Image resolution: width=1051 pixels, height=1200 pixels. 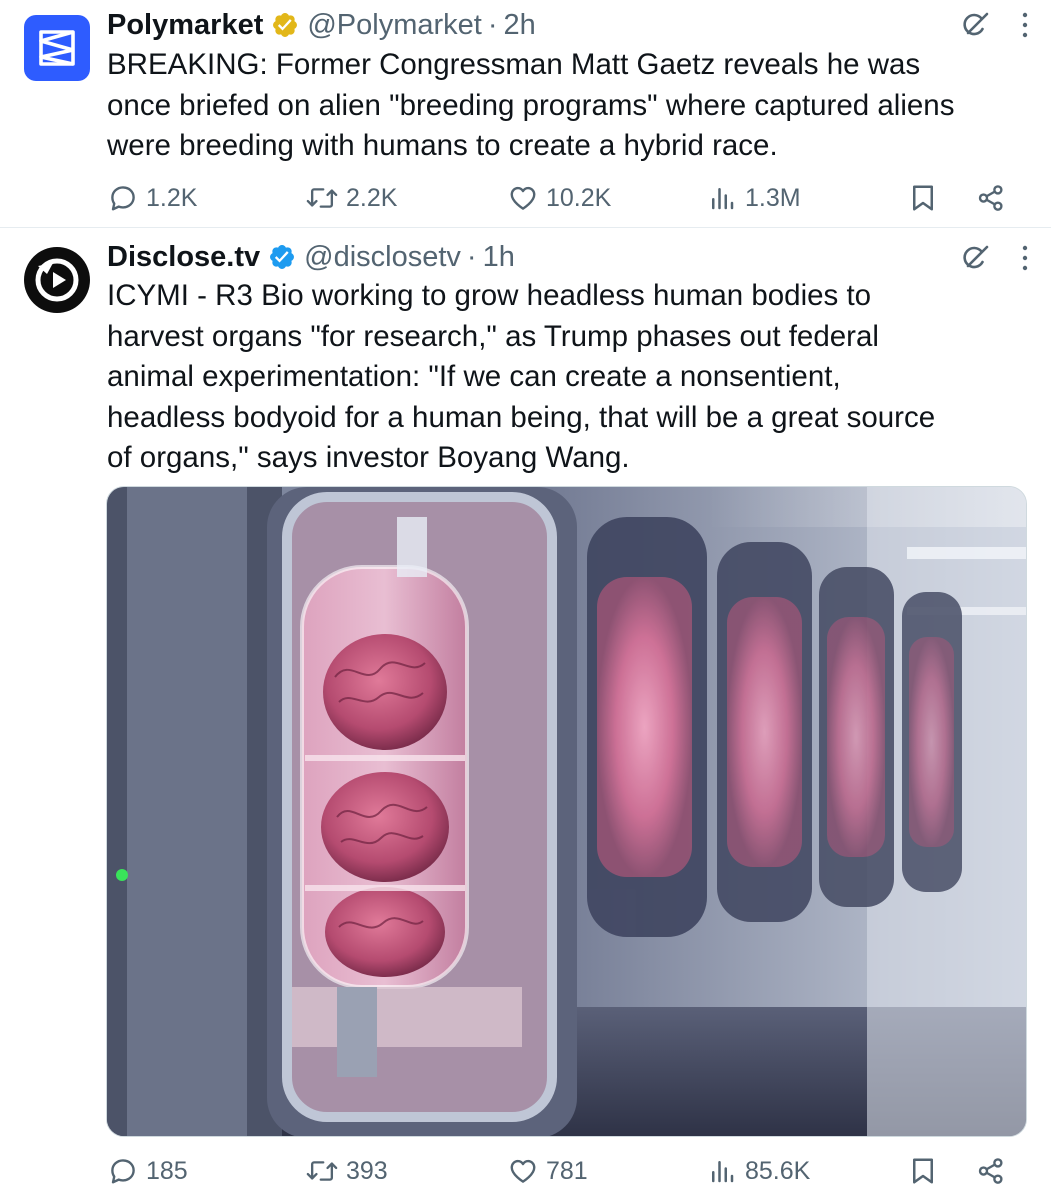 What do you see at coordinates (183, 257) in the screenshot?
I see `display-name: Disclose.tv` at bounding box center [183, 257].